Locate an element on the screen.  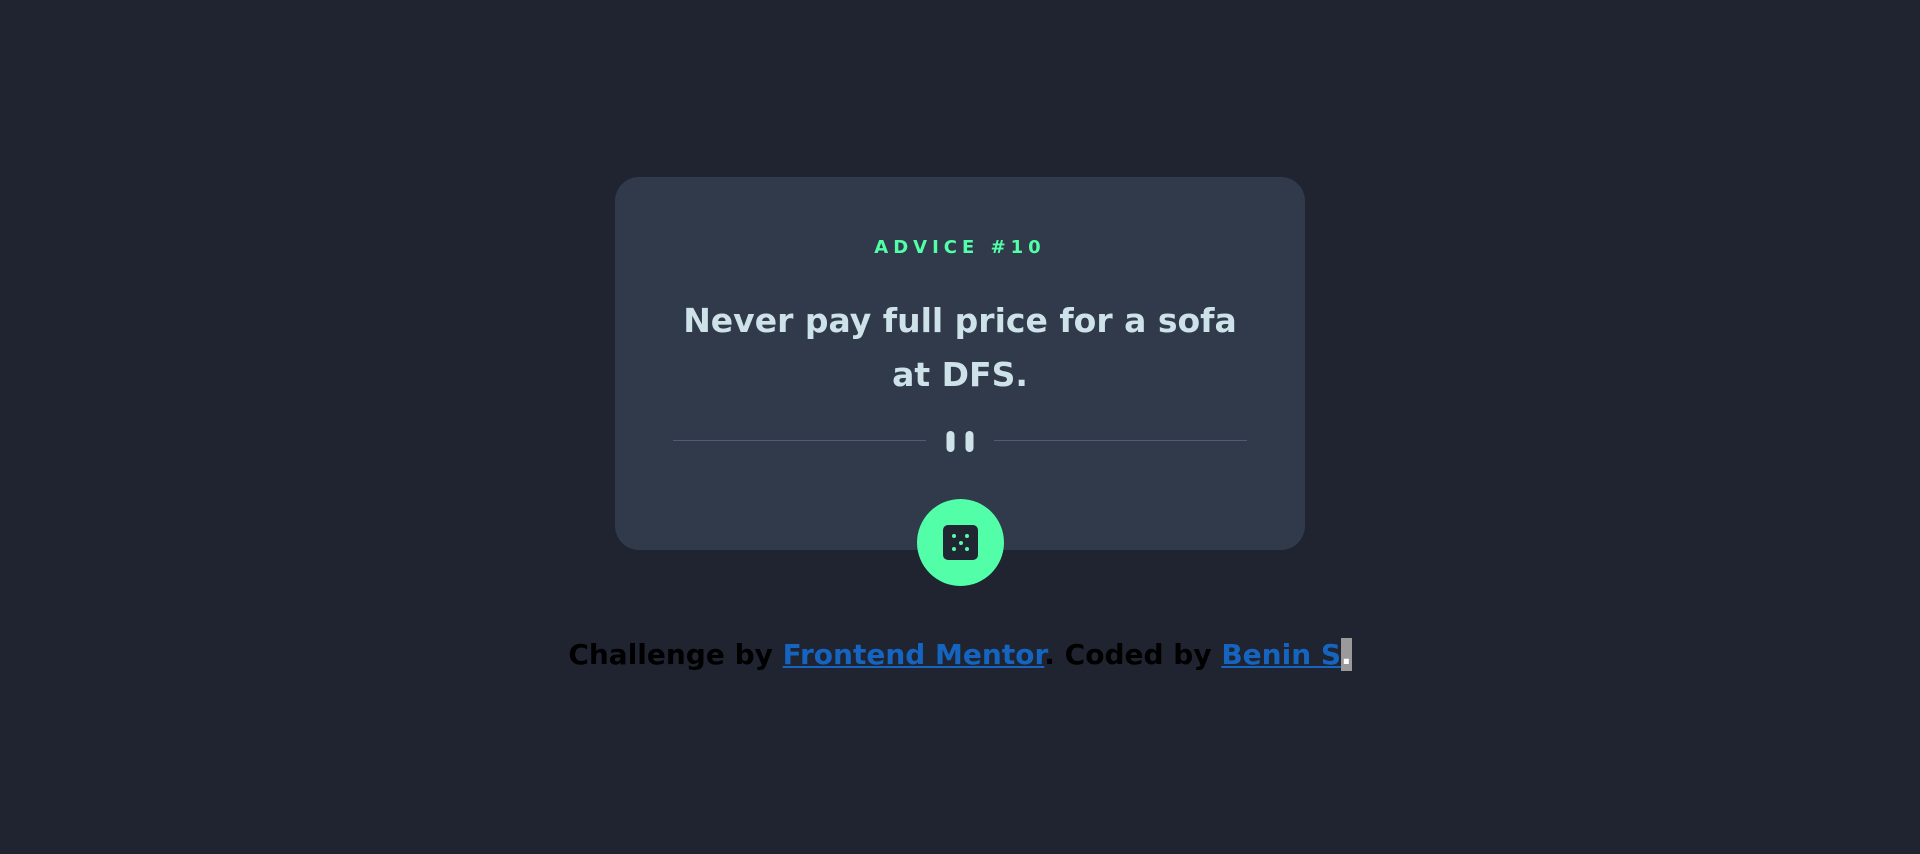
divider-line-right is located at coordinates (1120, 440).